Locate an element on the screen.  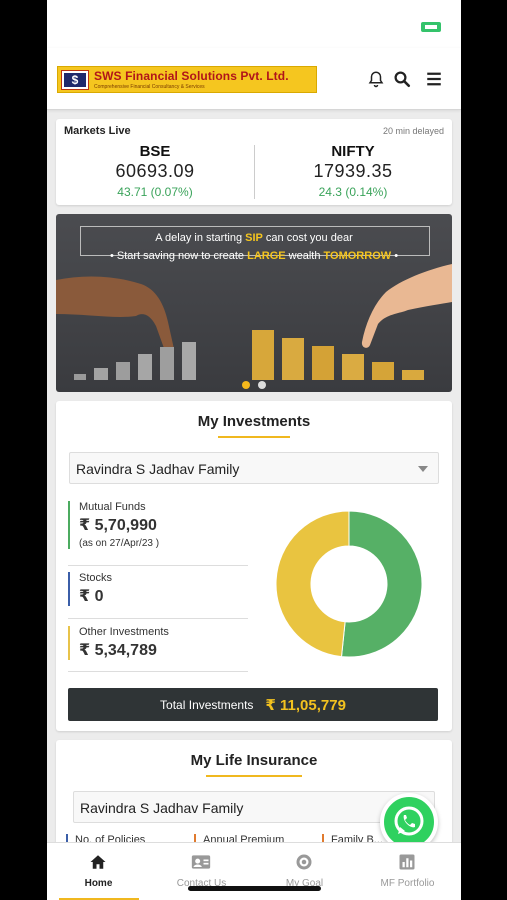
delay-note: 20 min delayed is located at coordinates (413, 131).